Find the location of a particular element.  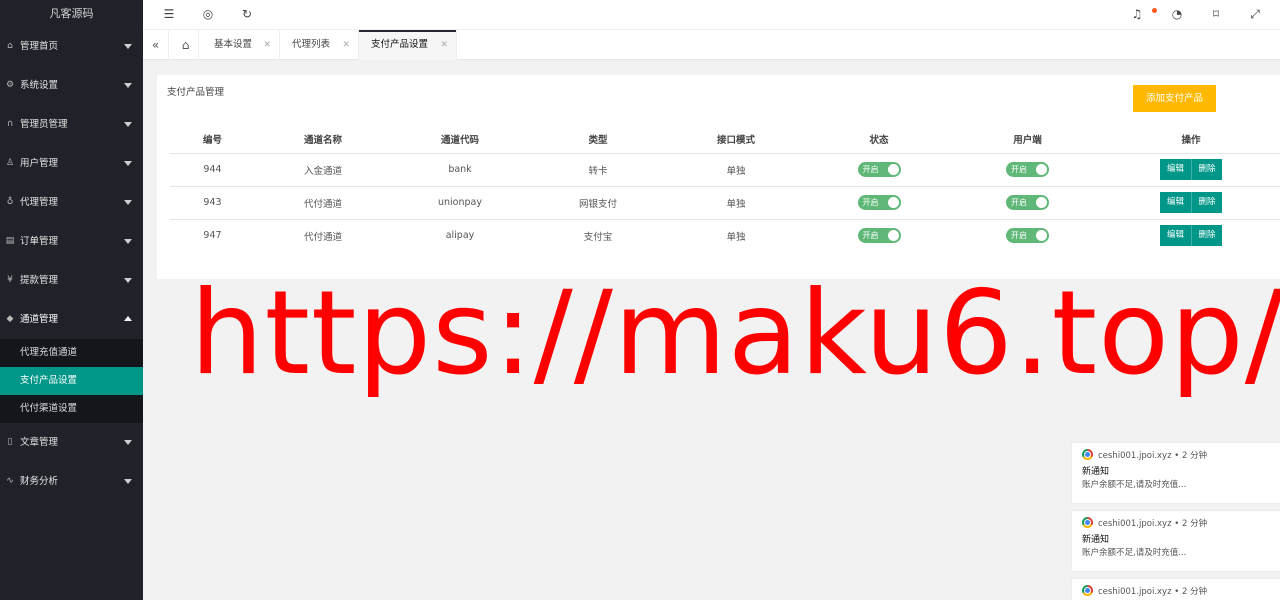

gear-icon: ⚙ is located at coordinates (10, 85).